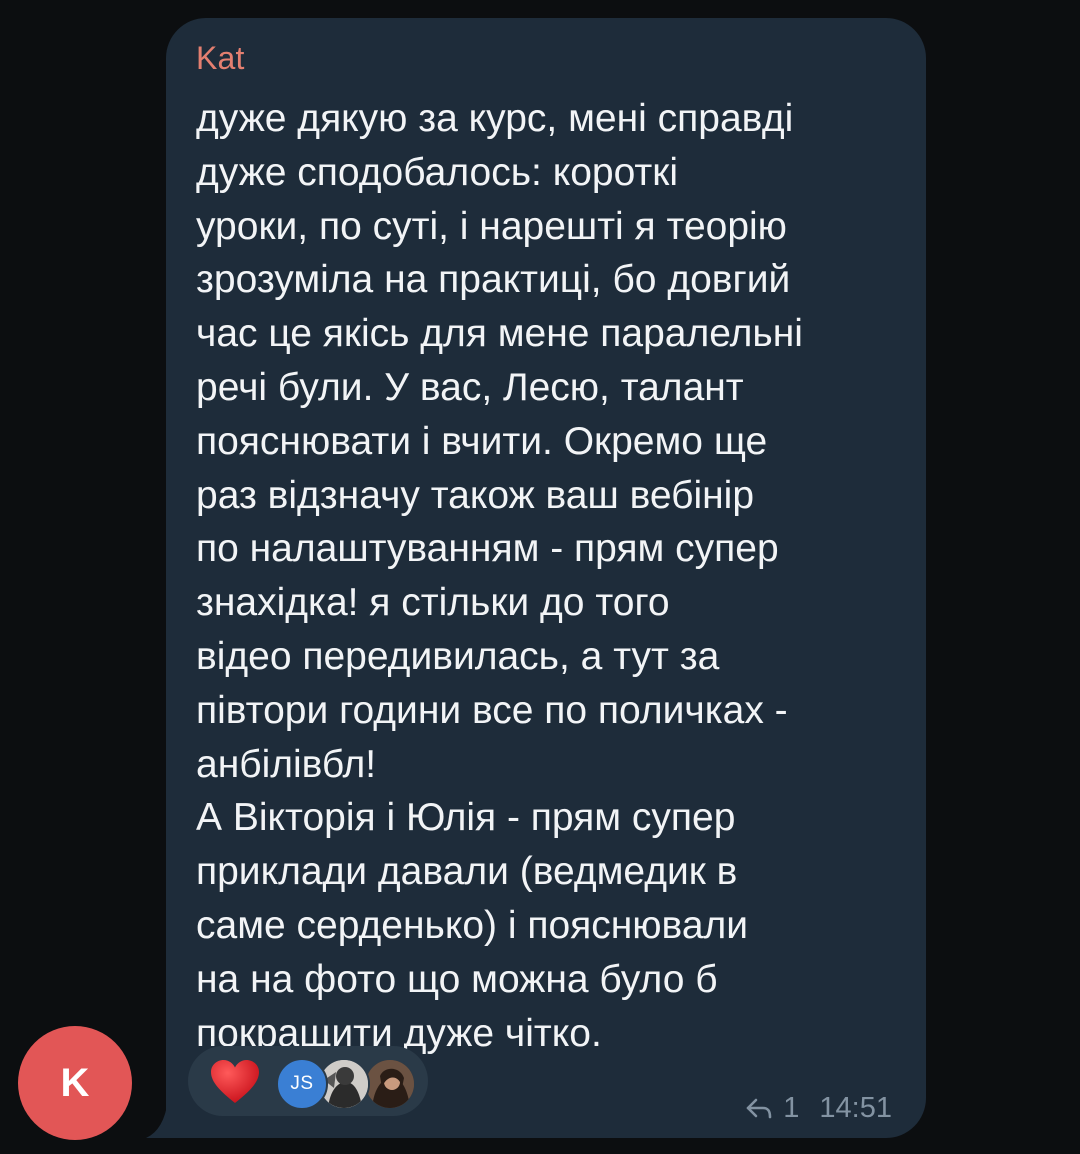 This screenshot has width=1080, height=1154. I want to click on message-time: 14:51, so click(855, 1107).